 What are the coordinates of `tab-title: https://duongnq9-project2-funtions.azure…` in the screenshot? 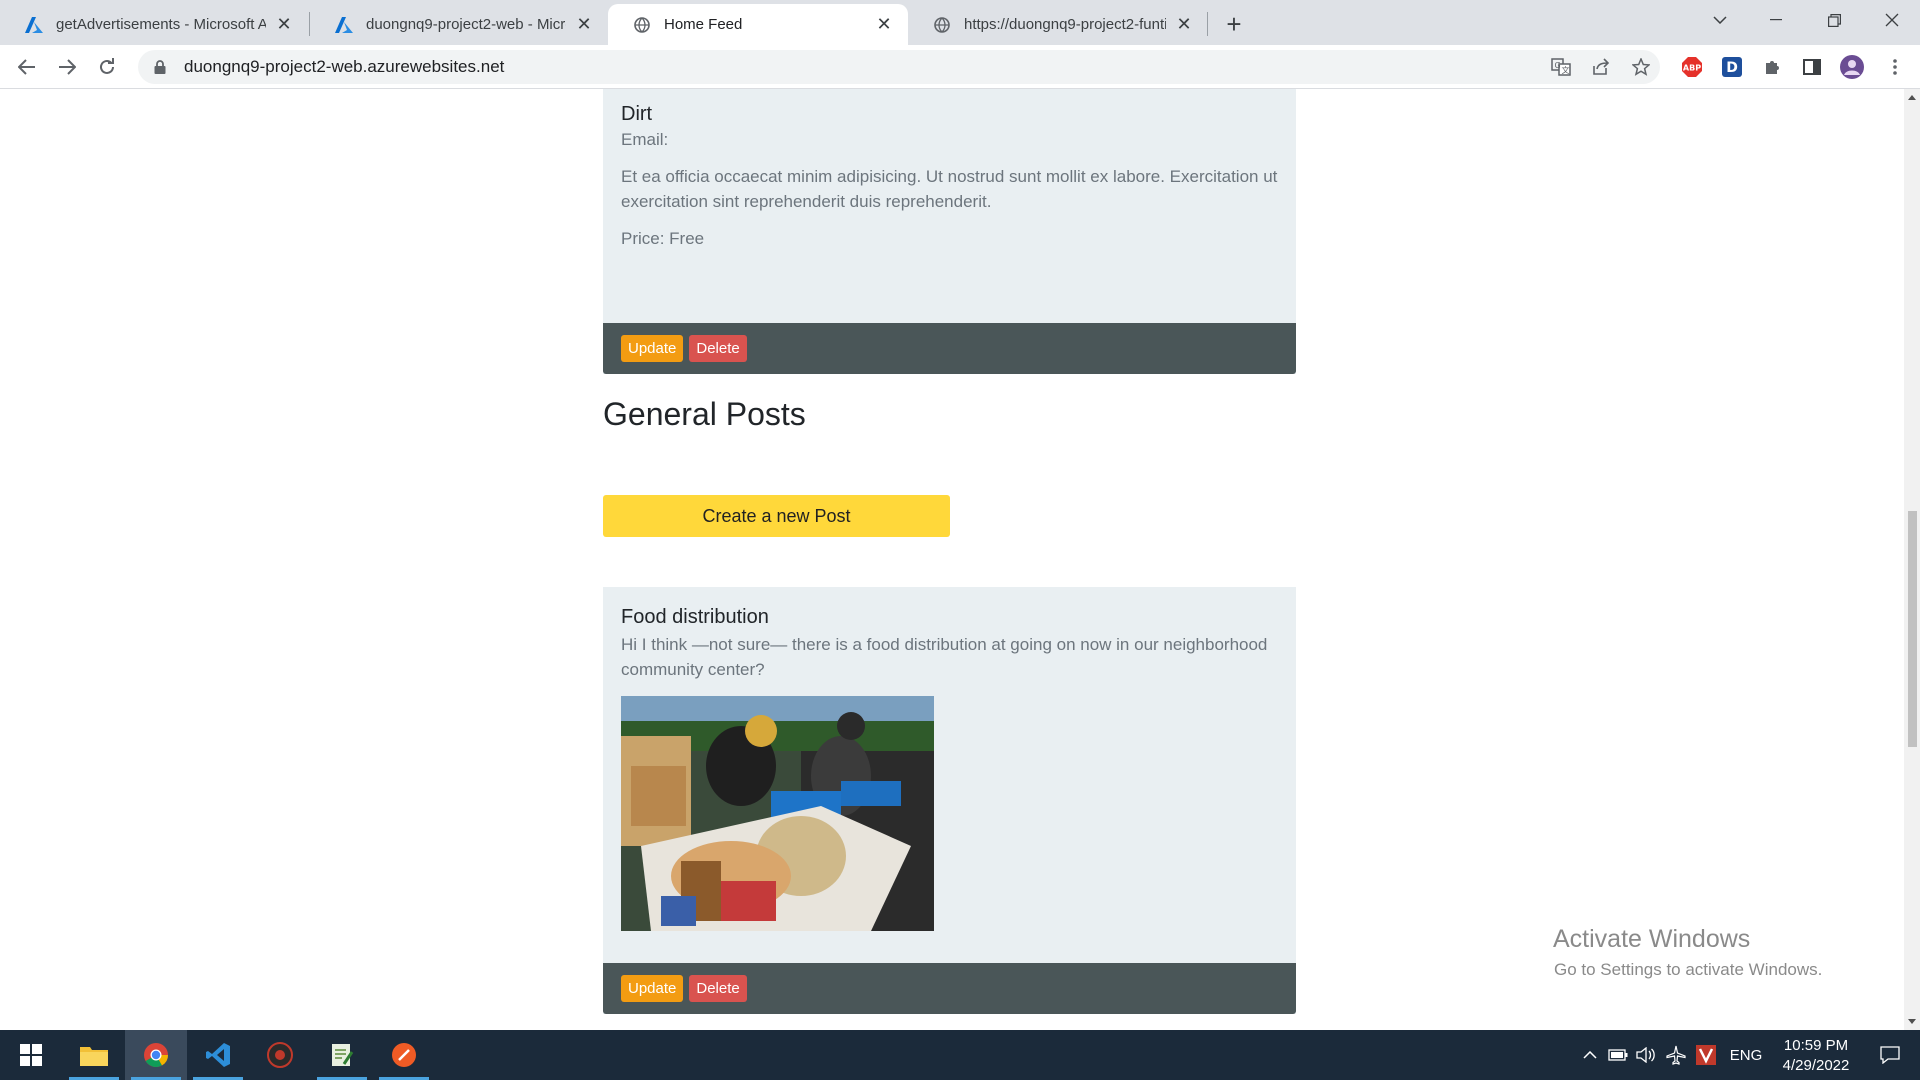 It's located at (1065, 24).